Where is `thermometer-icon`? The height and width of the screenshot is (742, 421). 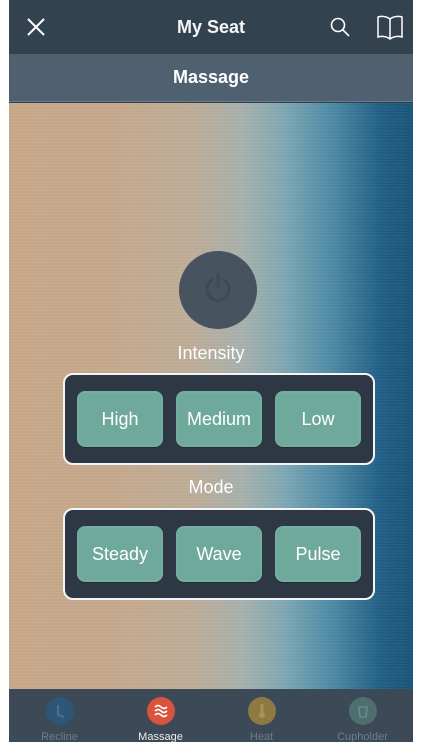
thermometer-icon is located at coordinates (261, 711).